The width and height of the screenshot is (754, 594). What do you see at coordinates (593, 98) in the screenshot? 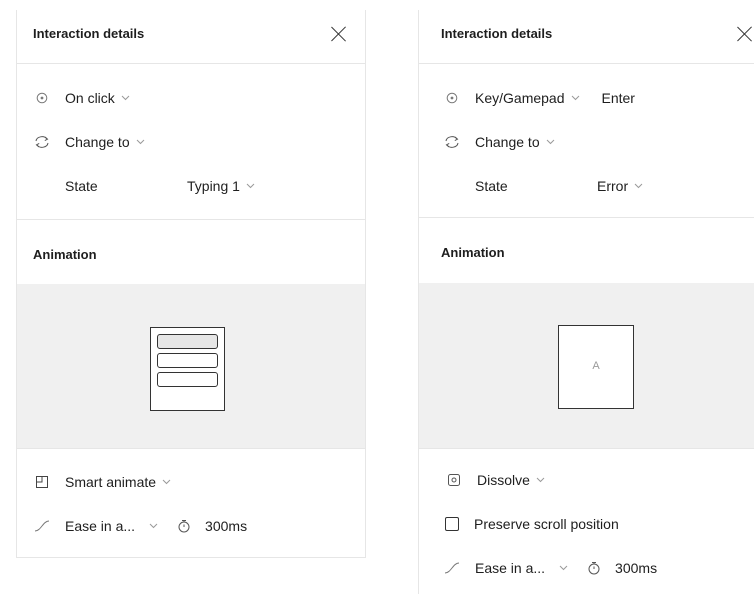
I see `trigger-row: Key/Gamepad Enter` at bounding box center [593, 98].